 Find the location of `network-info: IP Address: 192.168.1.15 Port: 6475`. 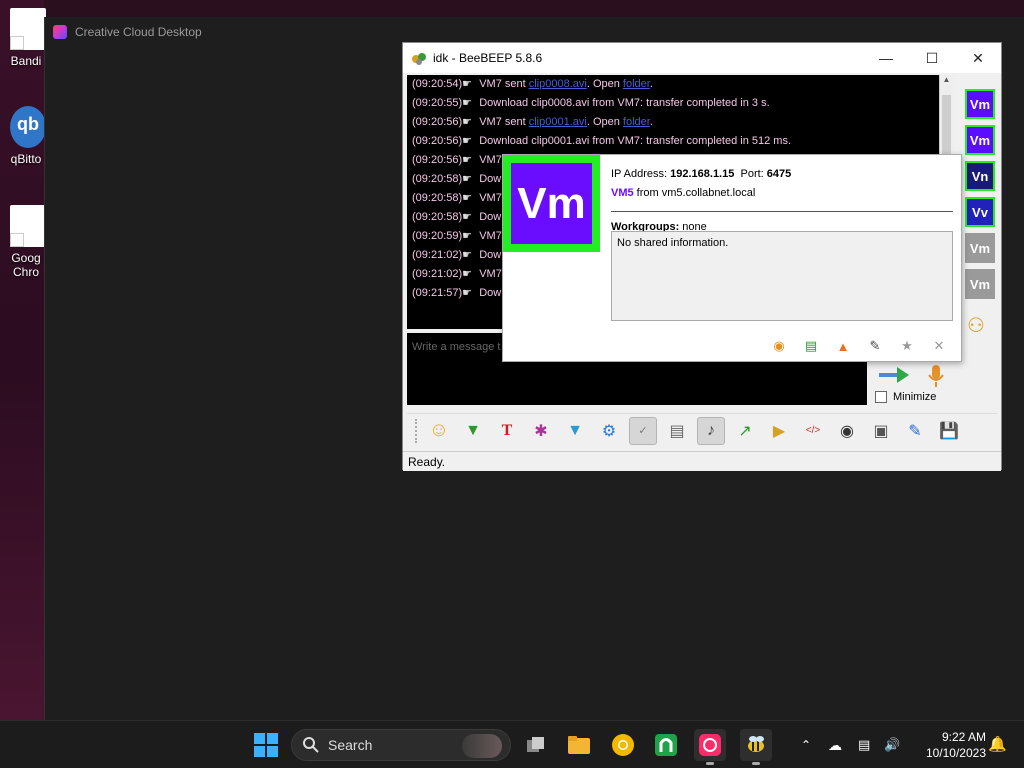

network-info: IP Address: 192.168.1.15 Port: 6475 is located at coordinates (782, 174).